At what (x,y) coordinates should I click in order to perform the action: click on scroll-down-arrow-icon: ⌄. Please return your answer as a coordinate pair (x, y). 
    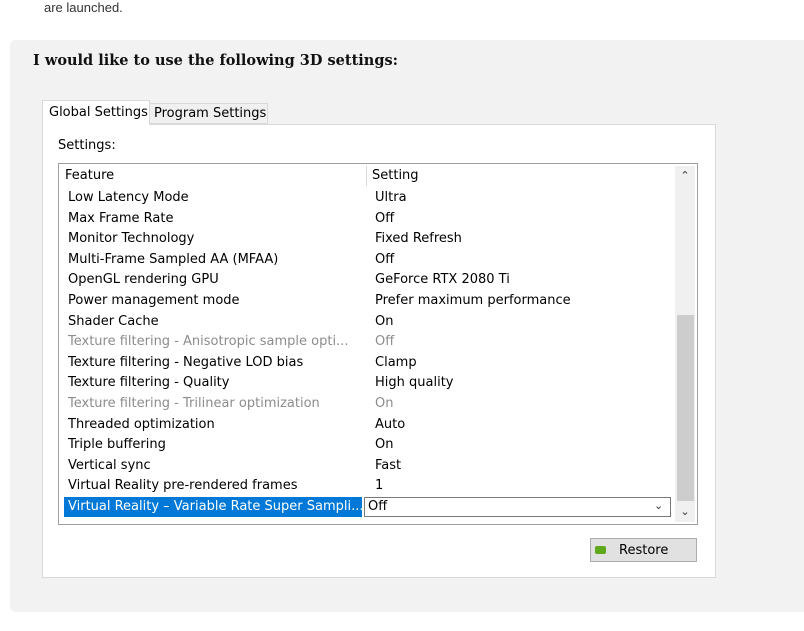
    Looking at the image, I should click on (685, 512).